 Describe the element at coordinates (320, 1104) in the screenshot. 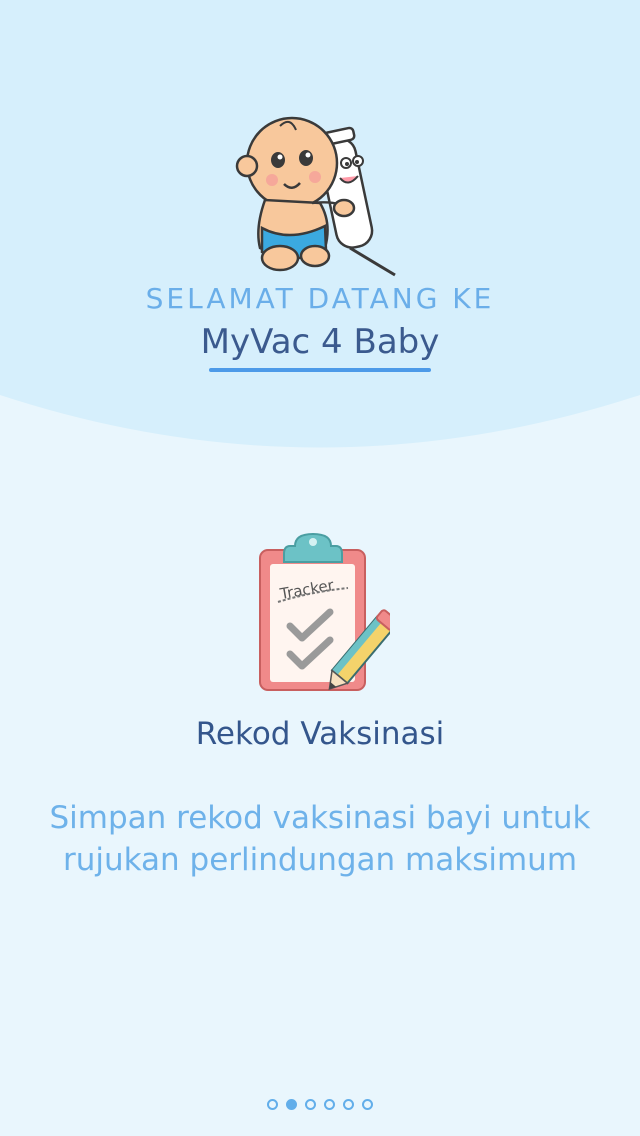

I see `page-indicator` at that location.